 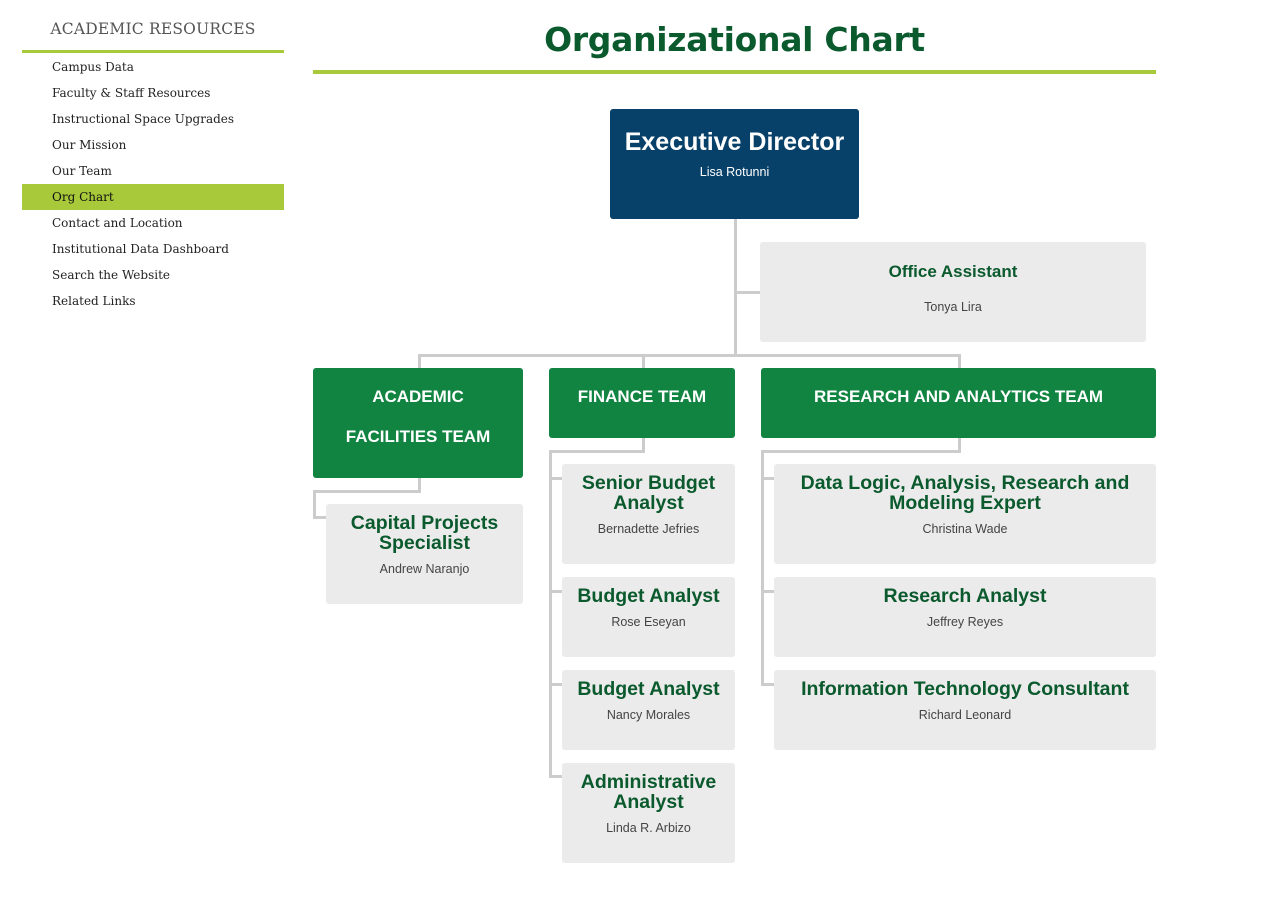 What do you see at coordinates (734, 72) in the screenshot?
I see `title-divider` at bounding box center [734, 72].